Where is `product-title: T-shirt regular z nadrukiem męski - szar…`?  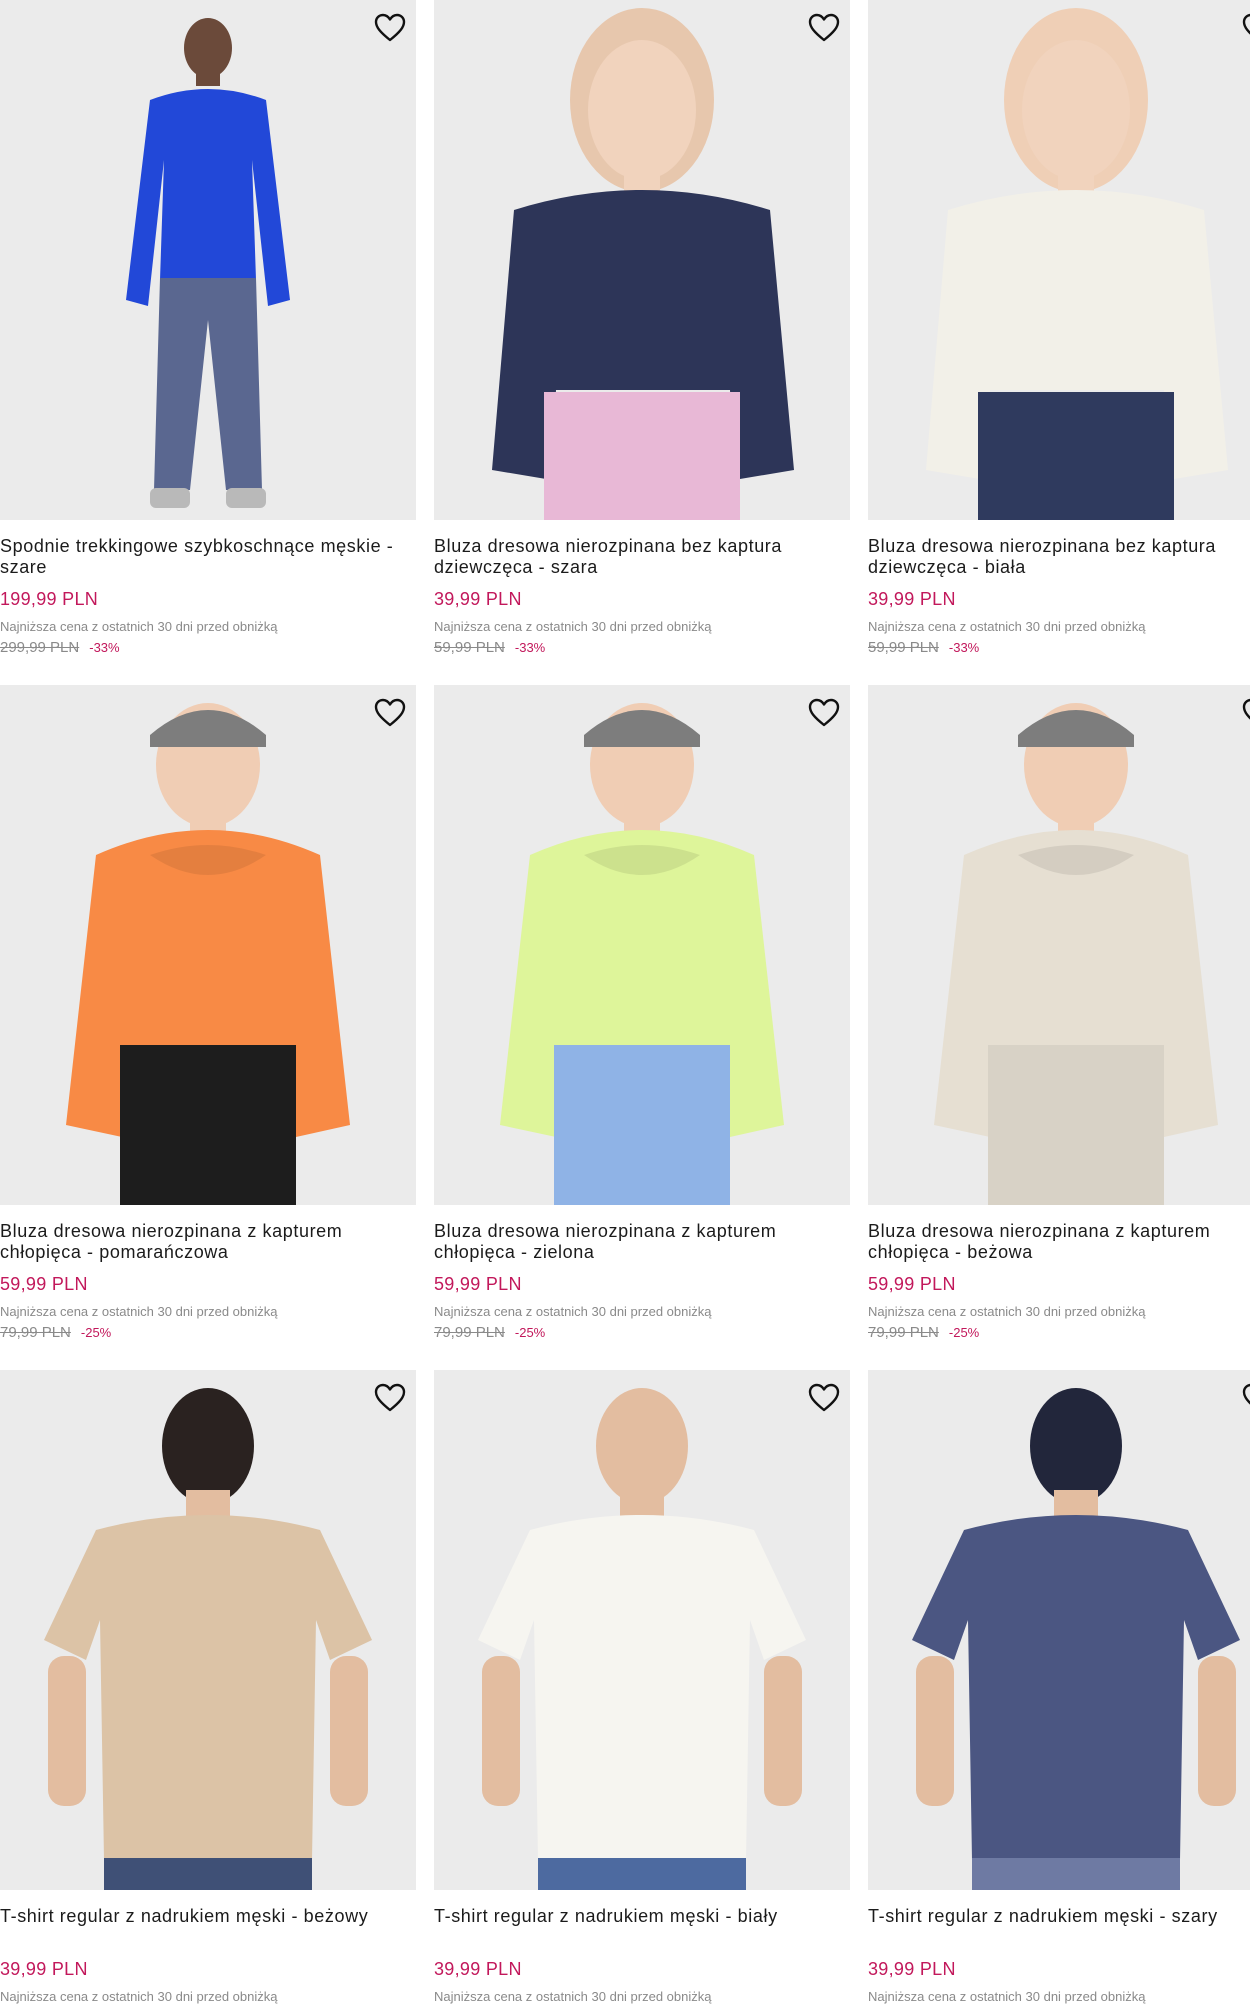 product-title: T-shirt regular z nadrukiem męski - szar… is located at coordinates (1059, 1927).